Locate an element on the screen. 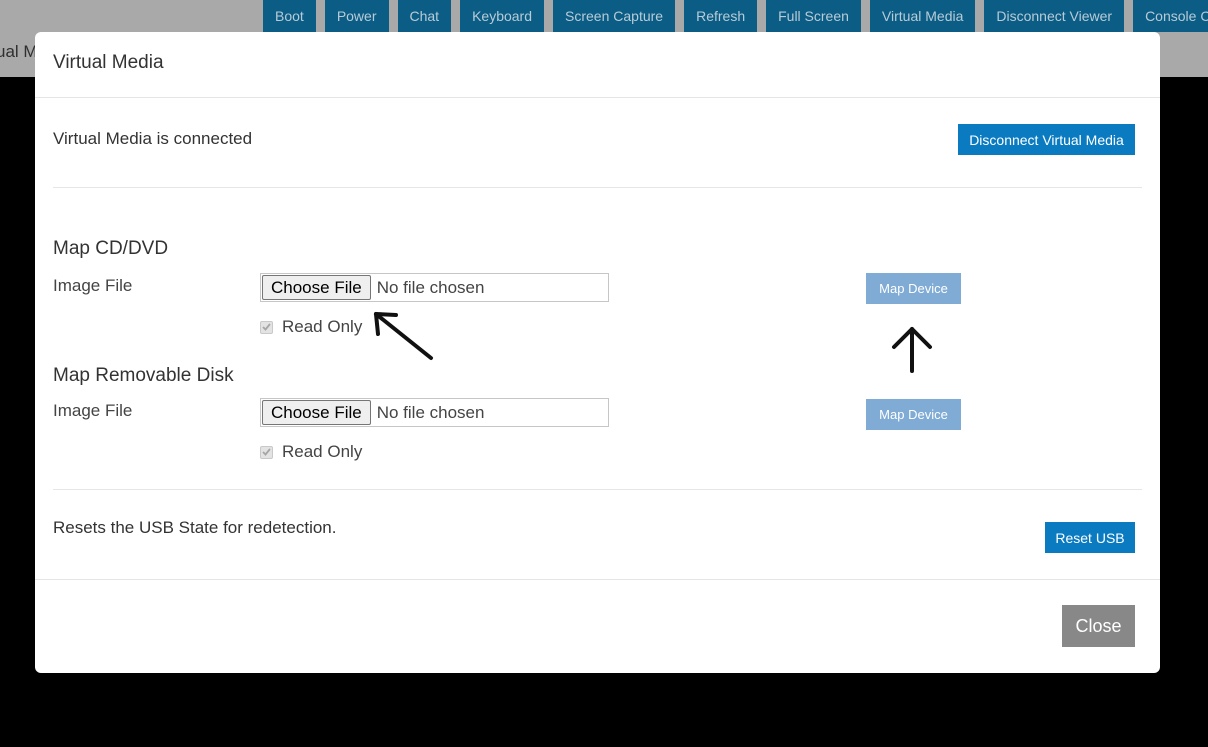 This screenshot has height=747, width=1208. disk-read-only-checkbox is located at coordinates (266, 452).